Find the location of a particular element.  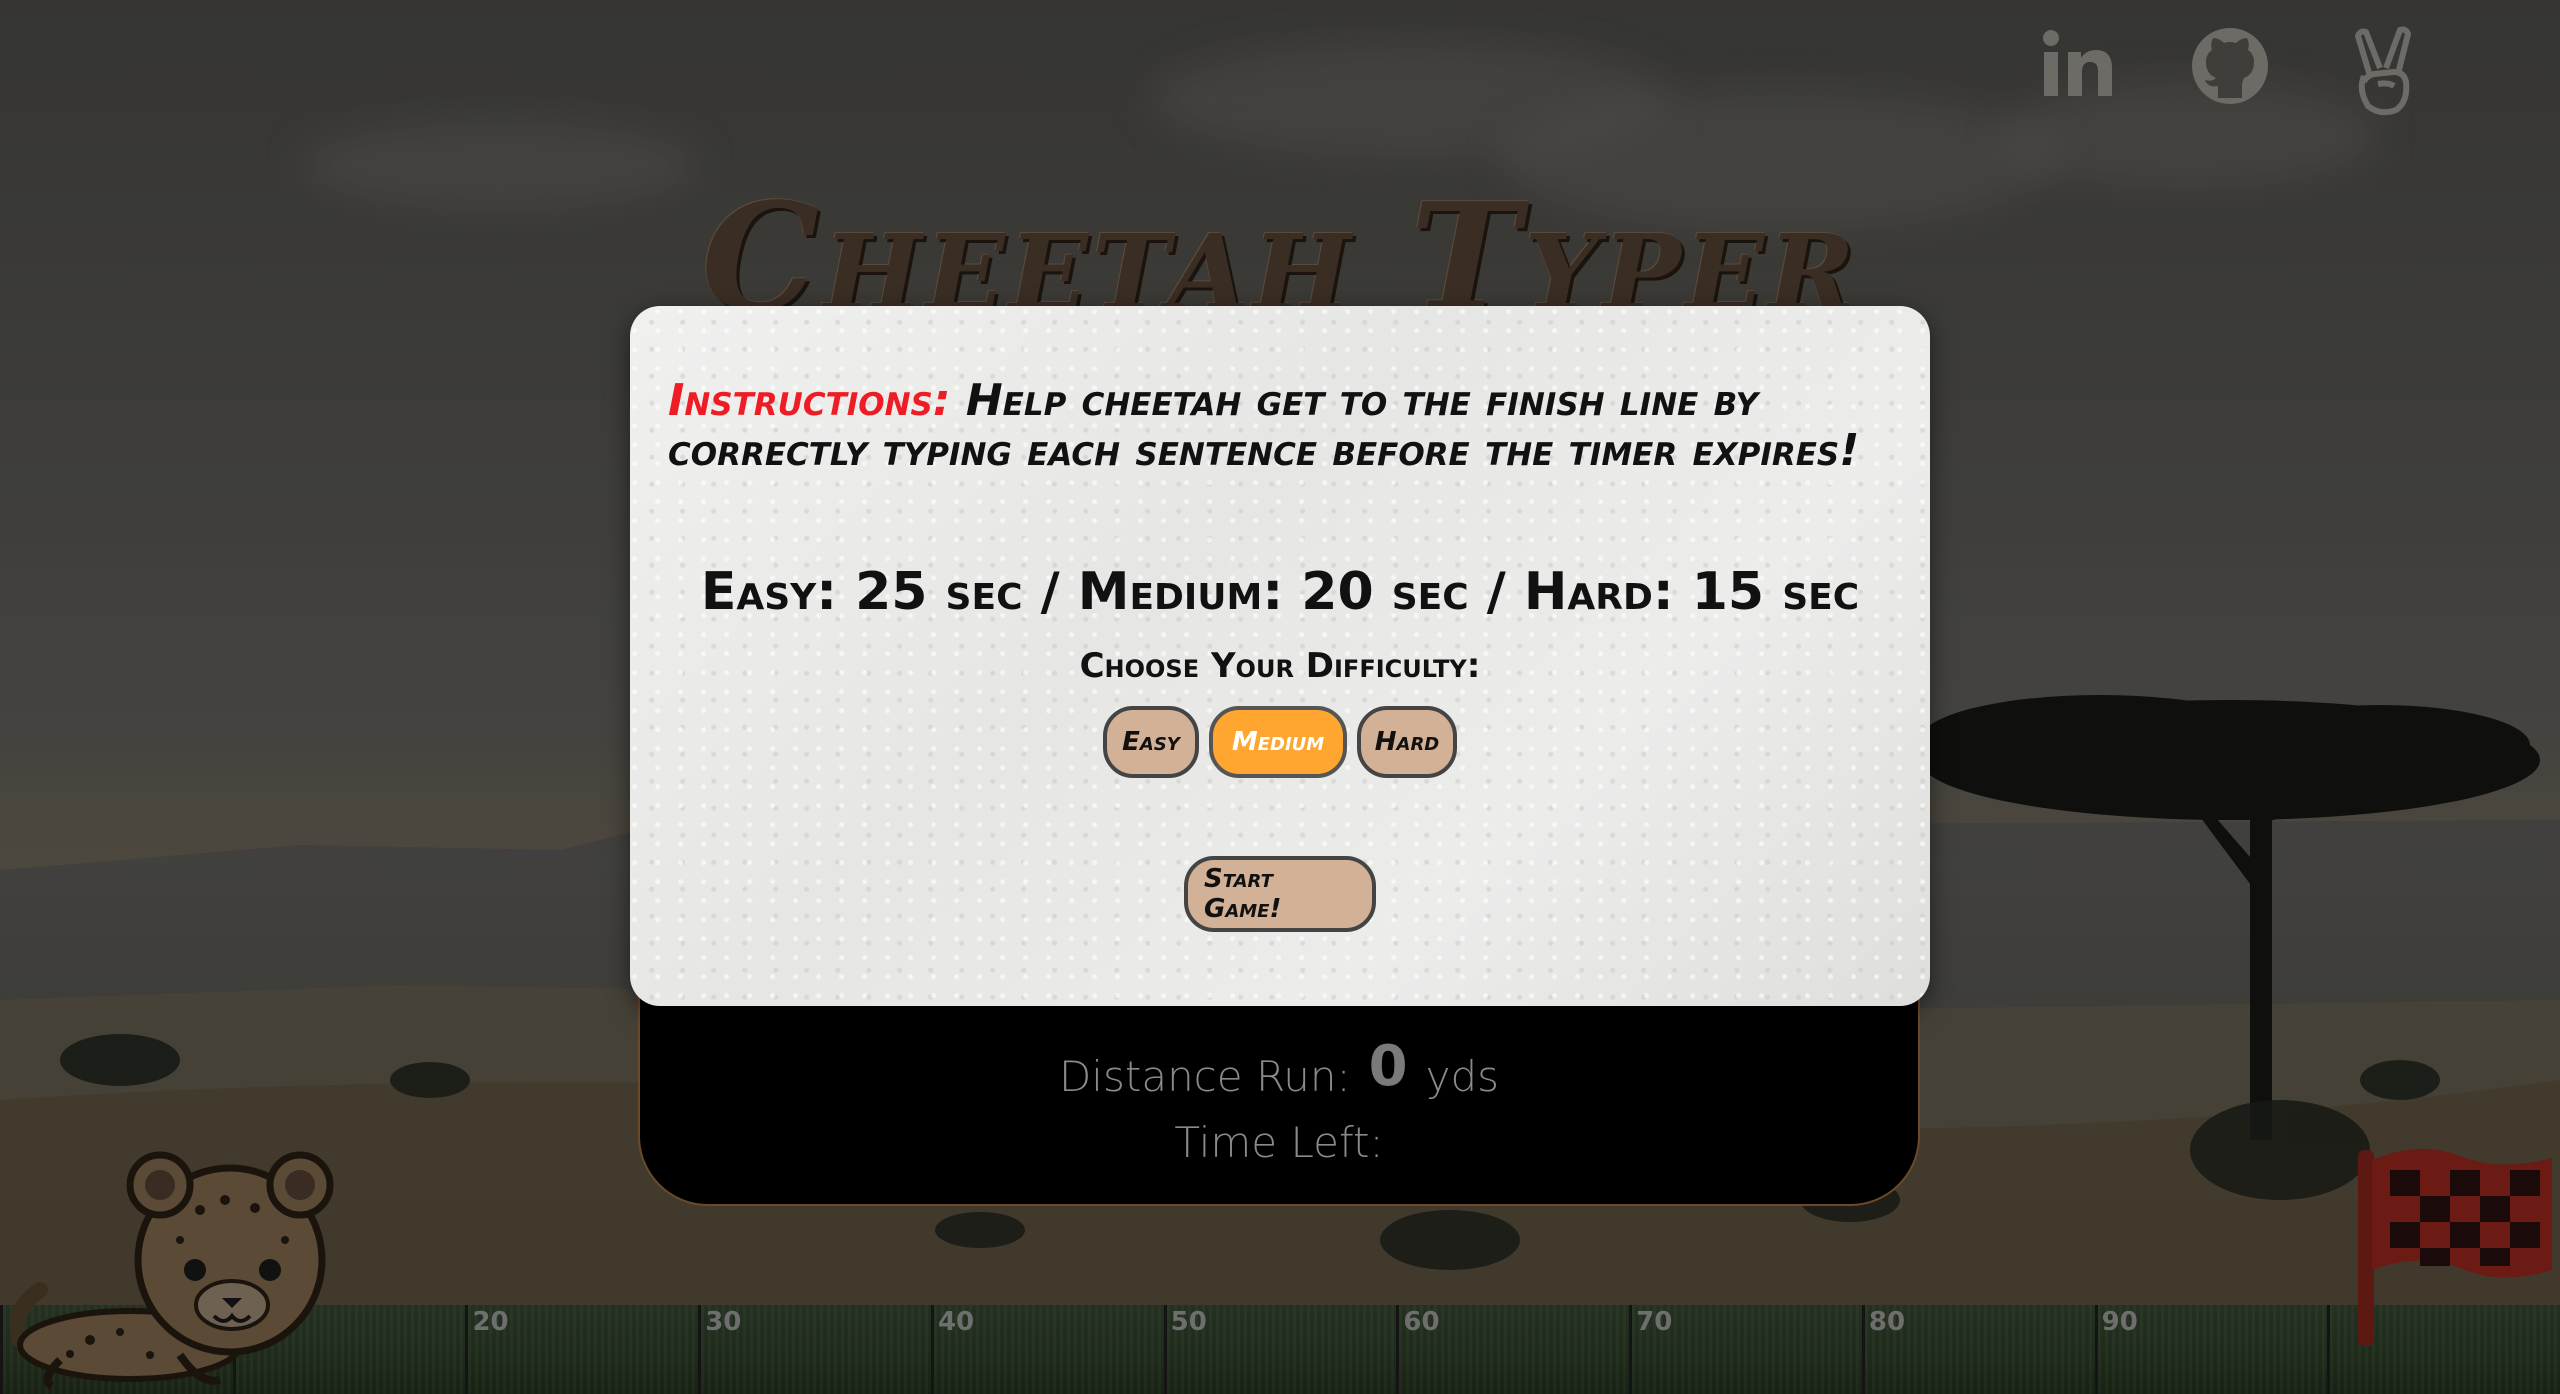

track-segment: 80 is located at coordinates (1978, 1349).